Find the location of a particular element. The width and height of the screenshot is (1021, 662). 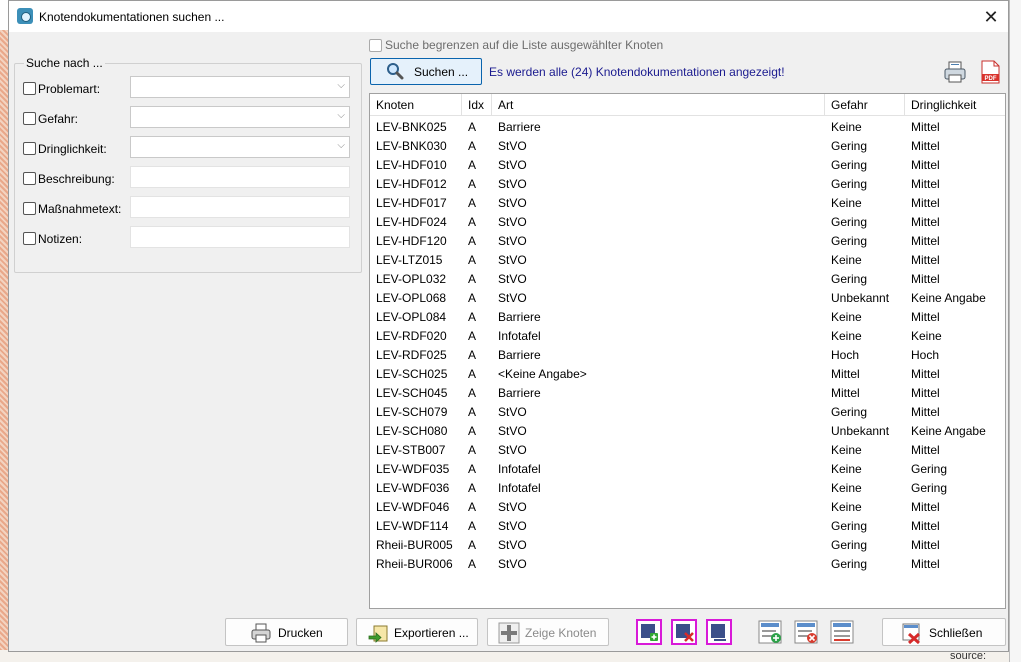

titlebar: Knotendokumentationen suchen ... ✕ is located at coordinates (508, 16).